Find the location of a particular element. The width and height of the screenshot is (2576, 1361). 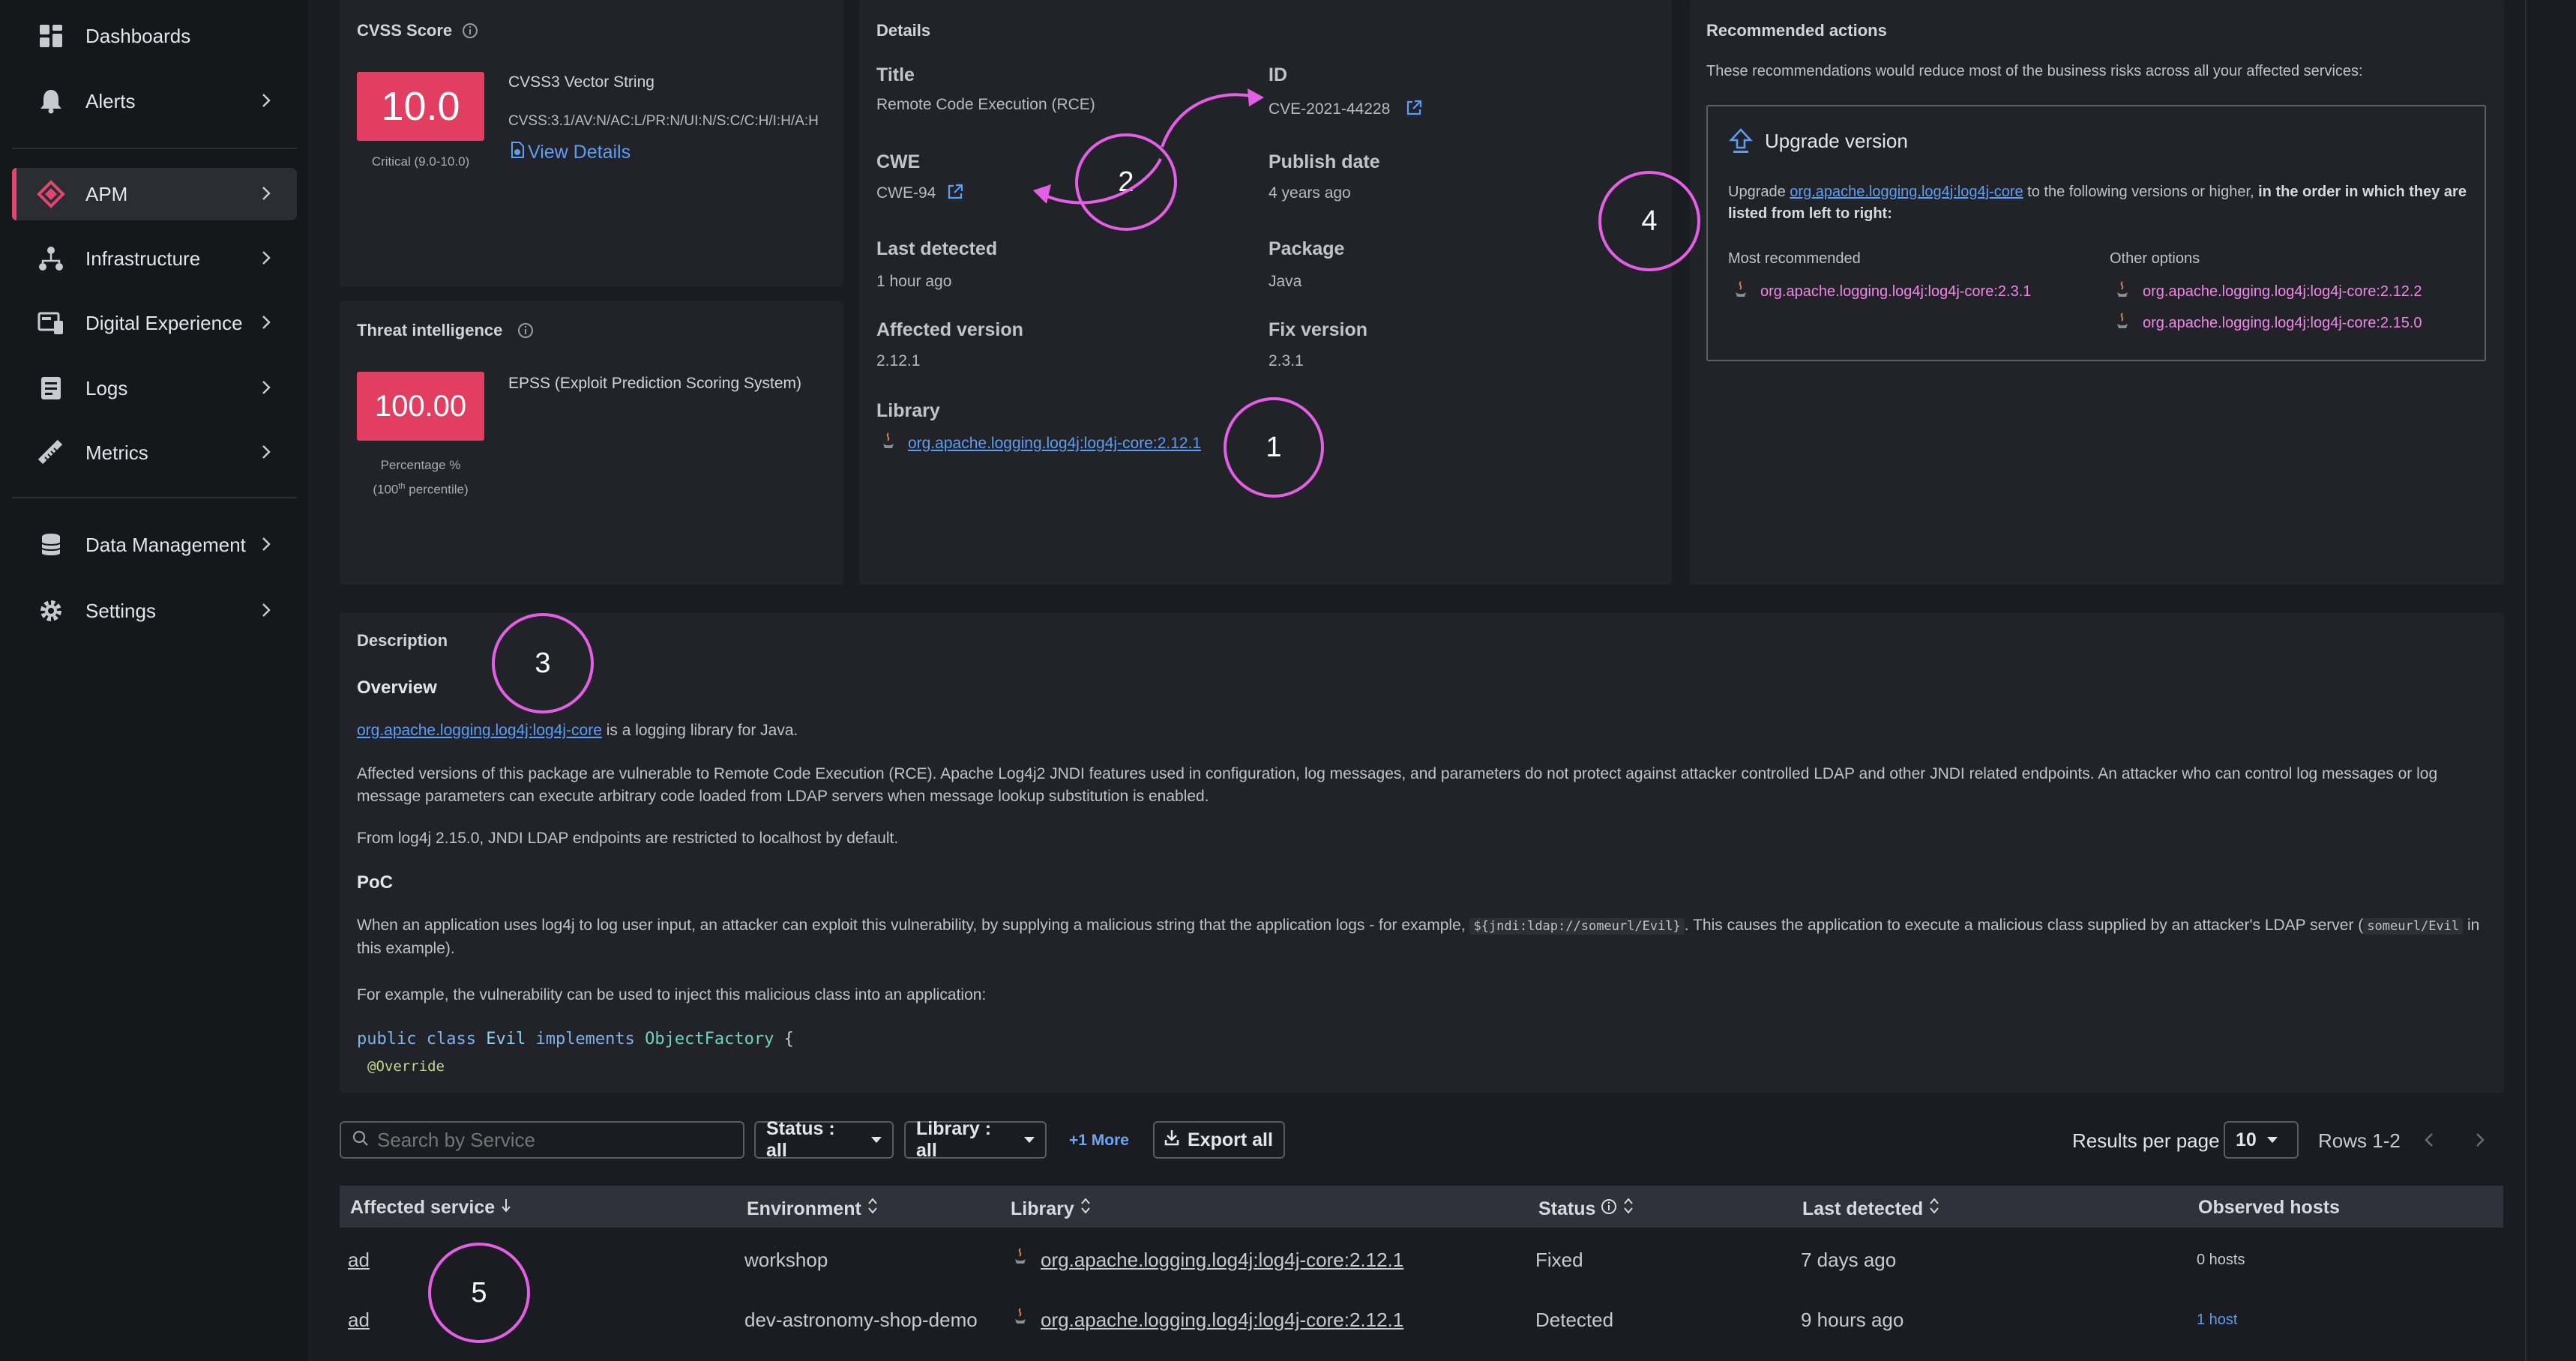

hosts-link: 1 host is located at coordinates (2217, 1320).